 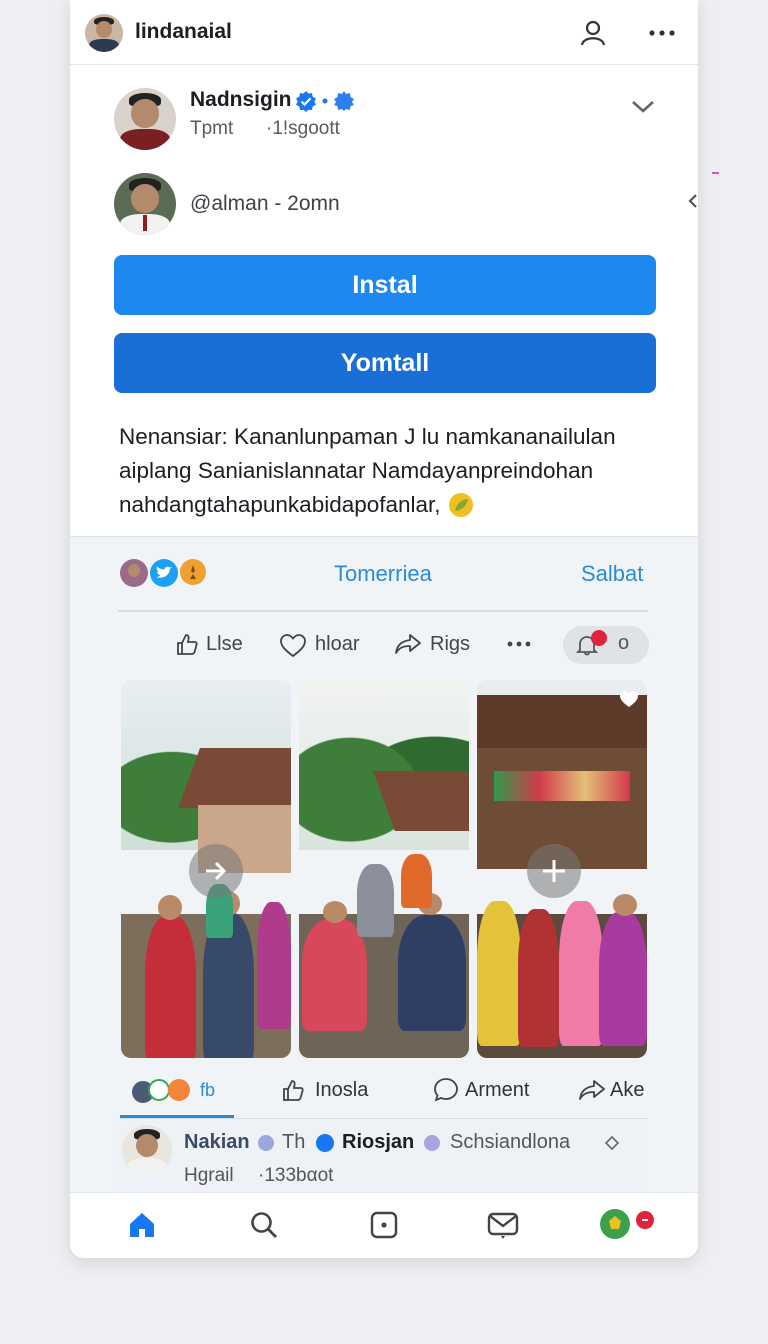 What do you see at coordinates (104, 33) in the screenshot?
I see `header-avatar` at bounding box center [104, 33].